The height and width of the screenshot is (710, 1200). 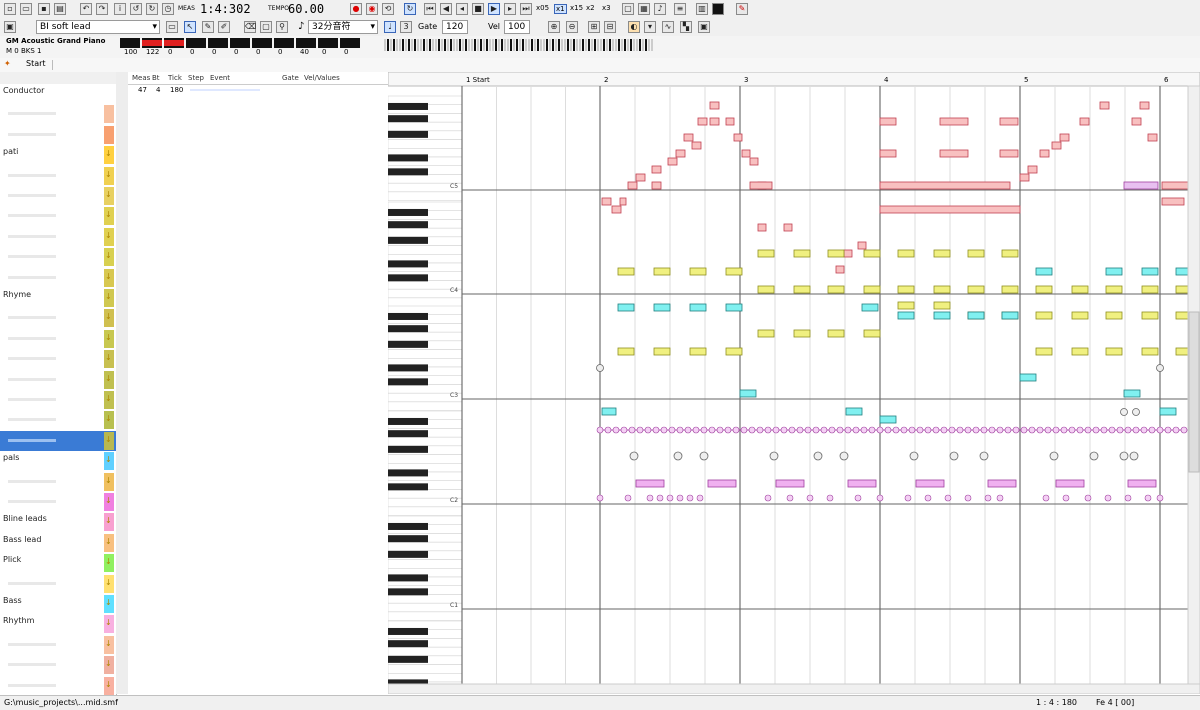 What do you see at coordinates (190, 27) in the screenshot?
I see `pointer-tool-icon: ↖` at bounding box center [190, 27].